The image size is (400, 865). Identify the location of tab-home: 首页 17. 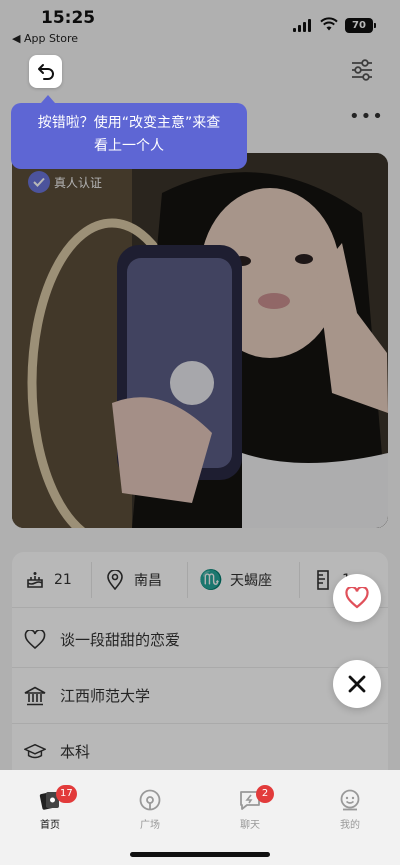
(50, 805).